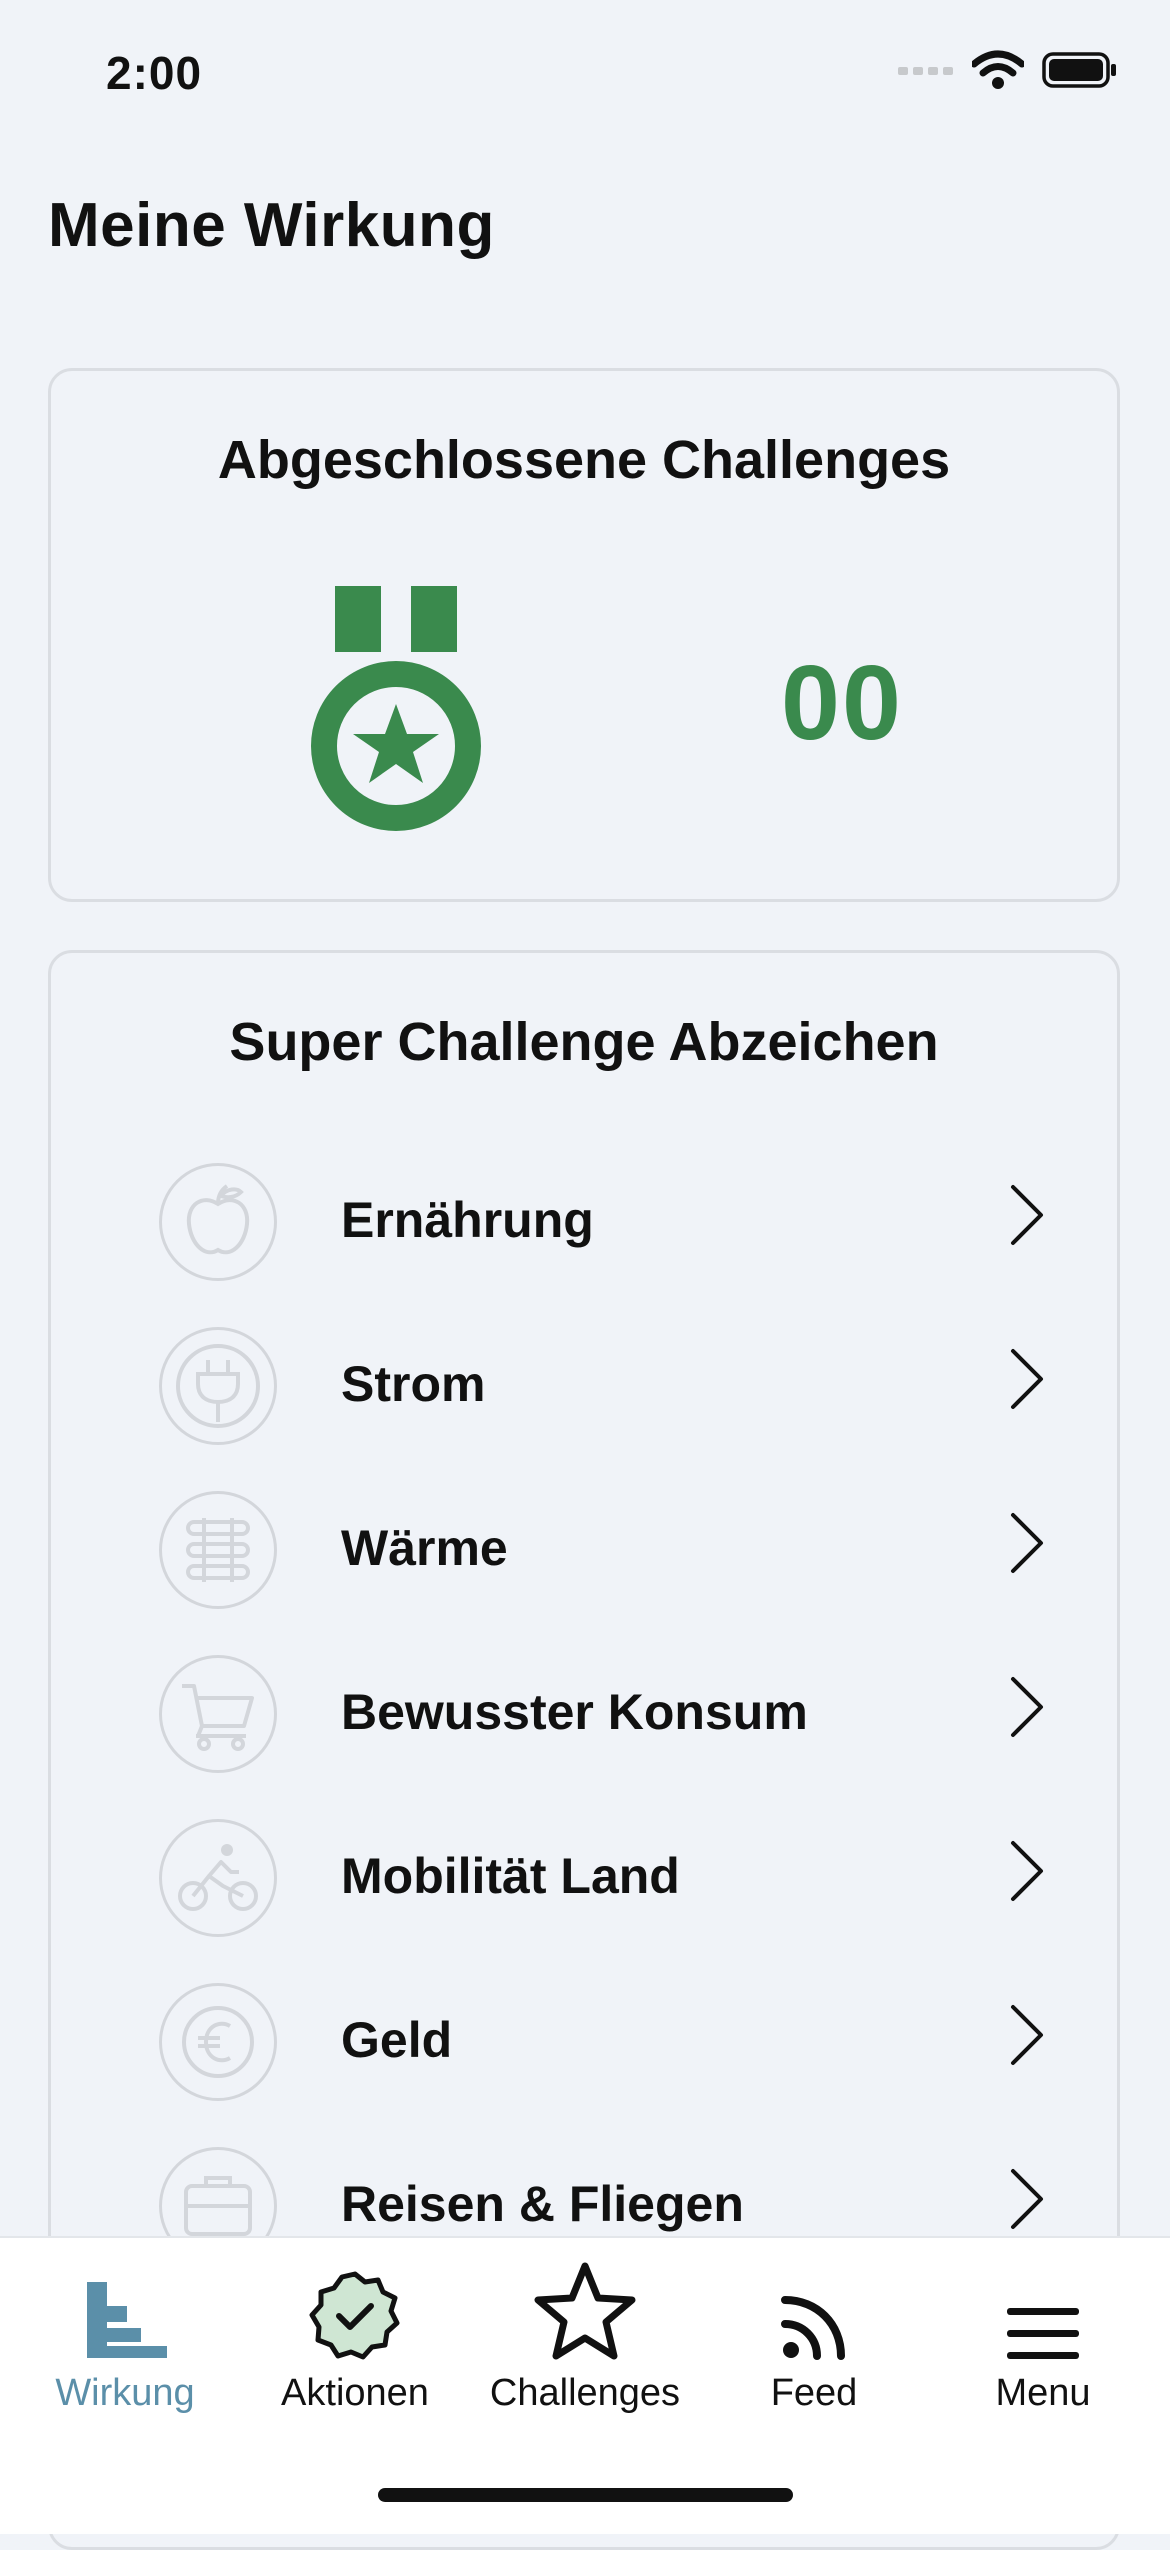  Describe the element at coordinates (584, 1556) in the screenshot. I see `badge-item-waerme: Wärme` at that location.